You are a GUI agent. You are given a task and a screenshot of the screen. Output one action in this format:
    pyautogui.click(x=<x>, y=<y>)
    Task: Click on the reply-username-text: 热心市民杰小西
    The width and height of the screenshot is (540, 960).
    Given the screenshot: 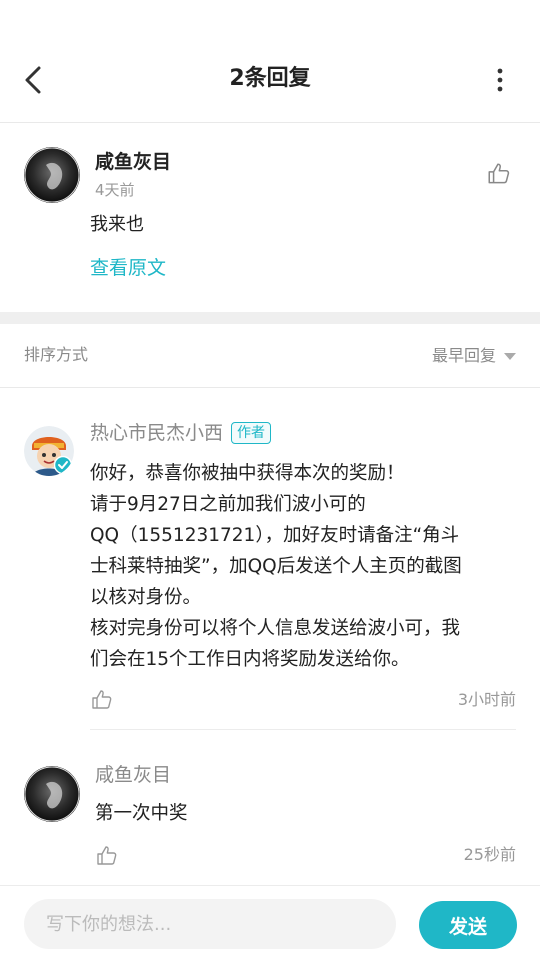 What is the action you would take?
    pyautogui.click(x=157, y=433)
    